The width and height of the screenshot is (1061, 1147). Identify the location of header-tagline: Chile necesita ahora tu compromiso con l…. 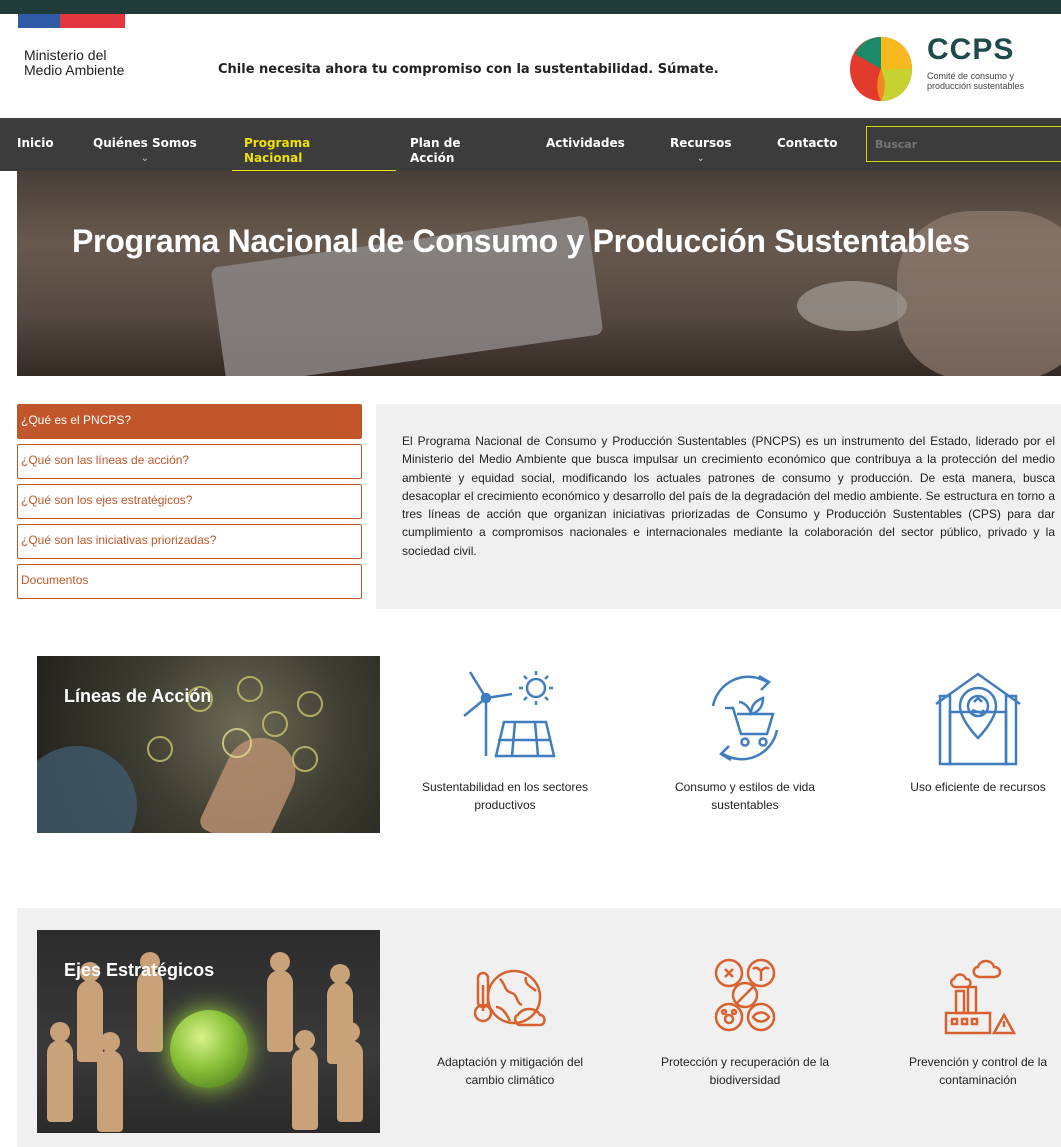
(468, 69).